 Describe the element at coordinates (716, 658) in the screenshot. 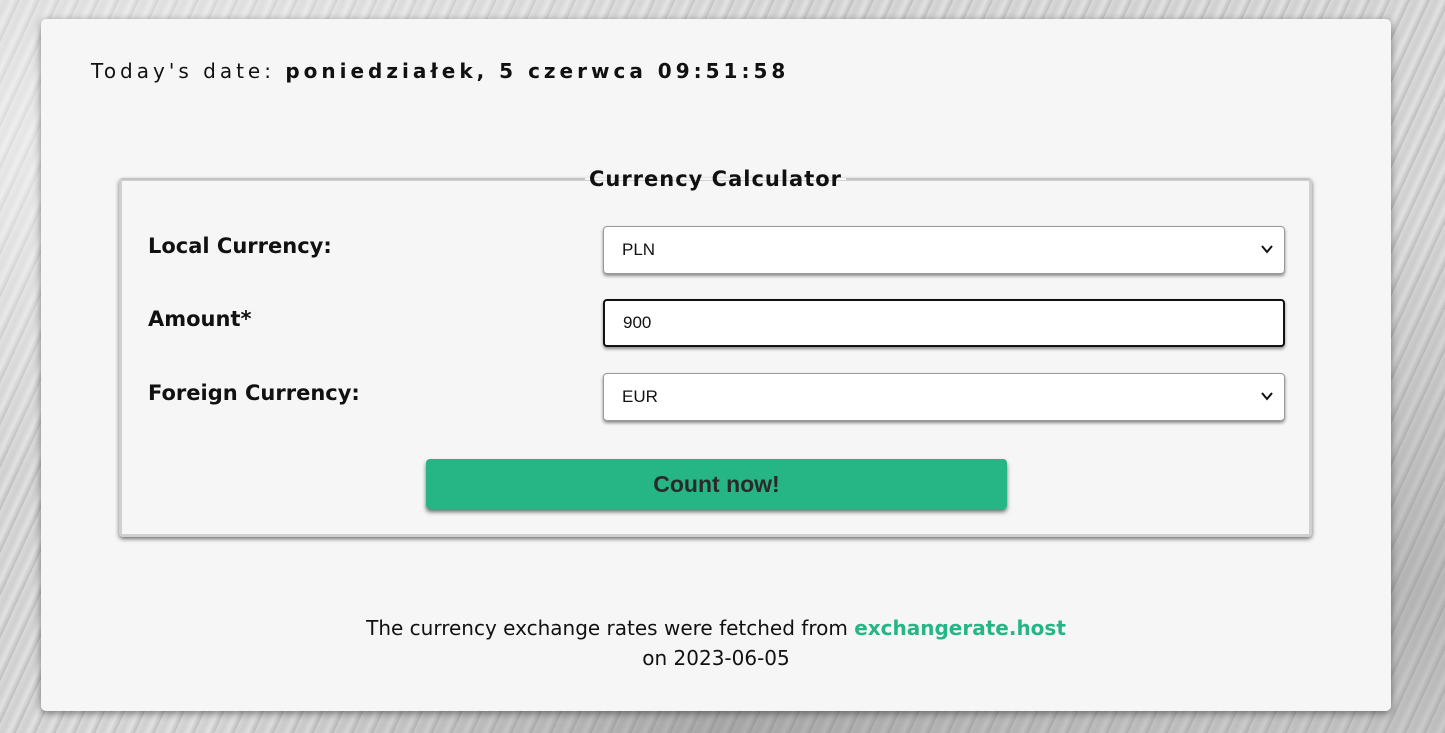

I see `rates-date: on 2023-06-05` at that location.